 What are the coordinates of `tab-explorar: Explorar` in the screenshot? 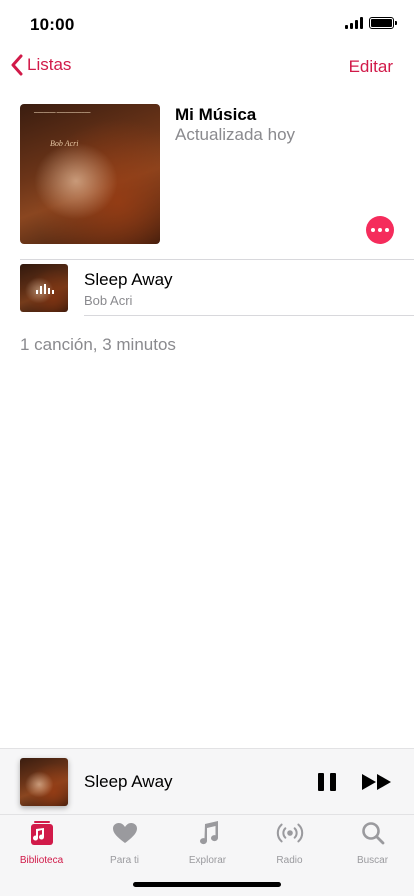 It's located at (207, 844).